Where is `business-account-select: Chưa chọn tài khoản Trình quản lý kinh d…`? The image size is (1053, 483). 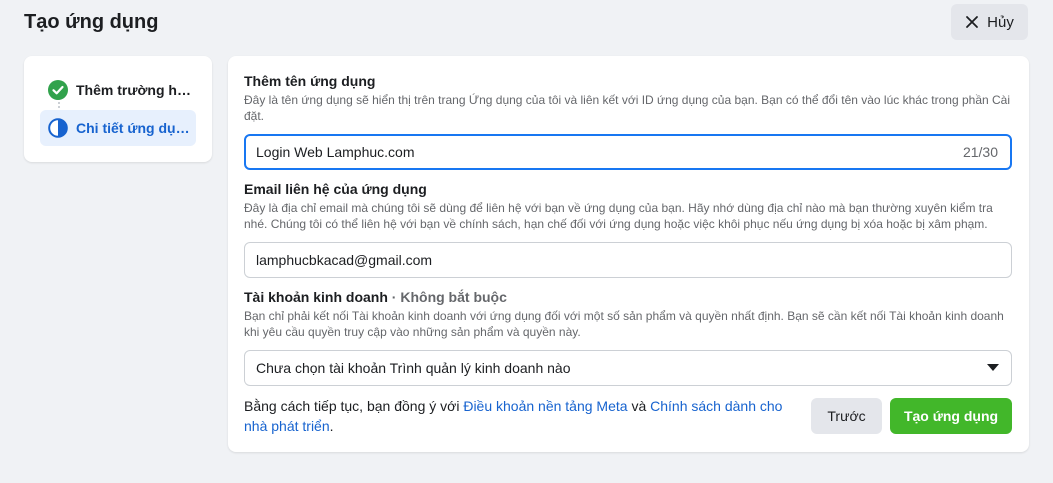
business-account-select: Chưa chọn tài khoản Trình quản lý kinh d… is located at coordinates (628, 368).